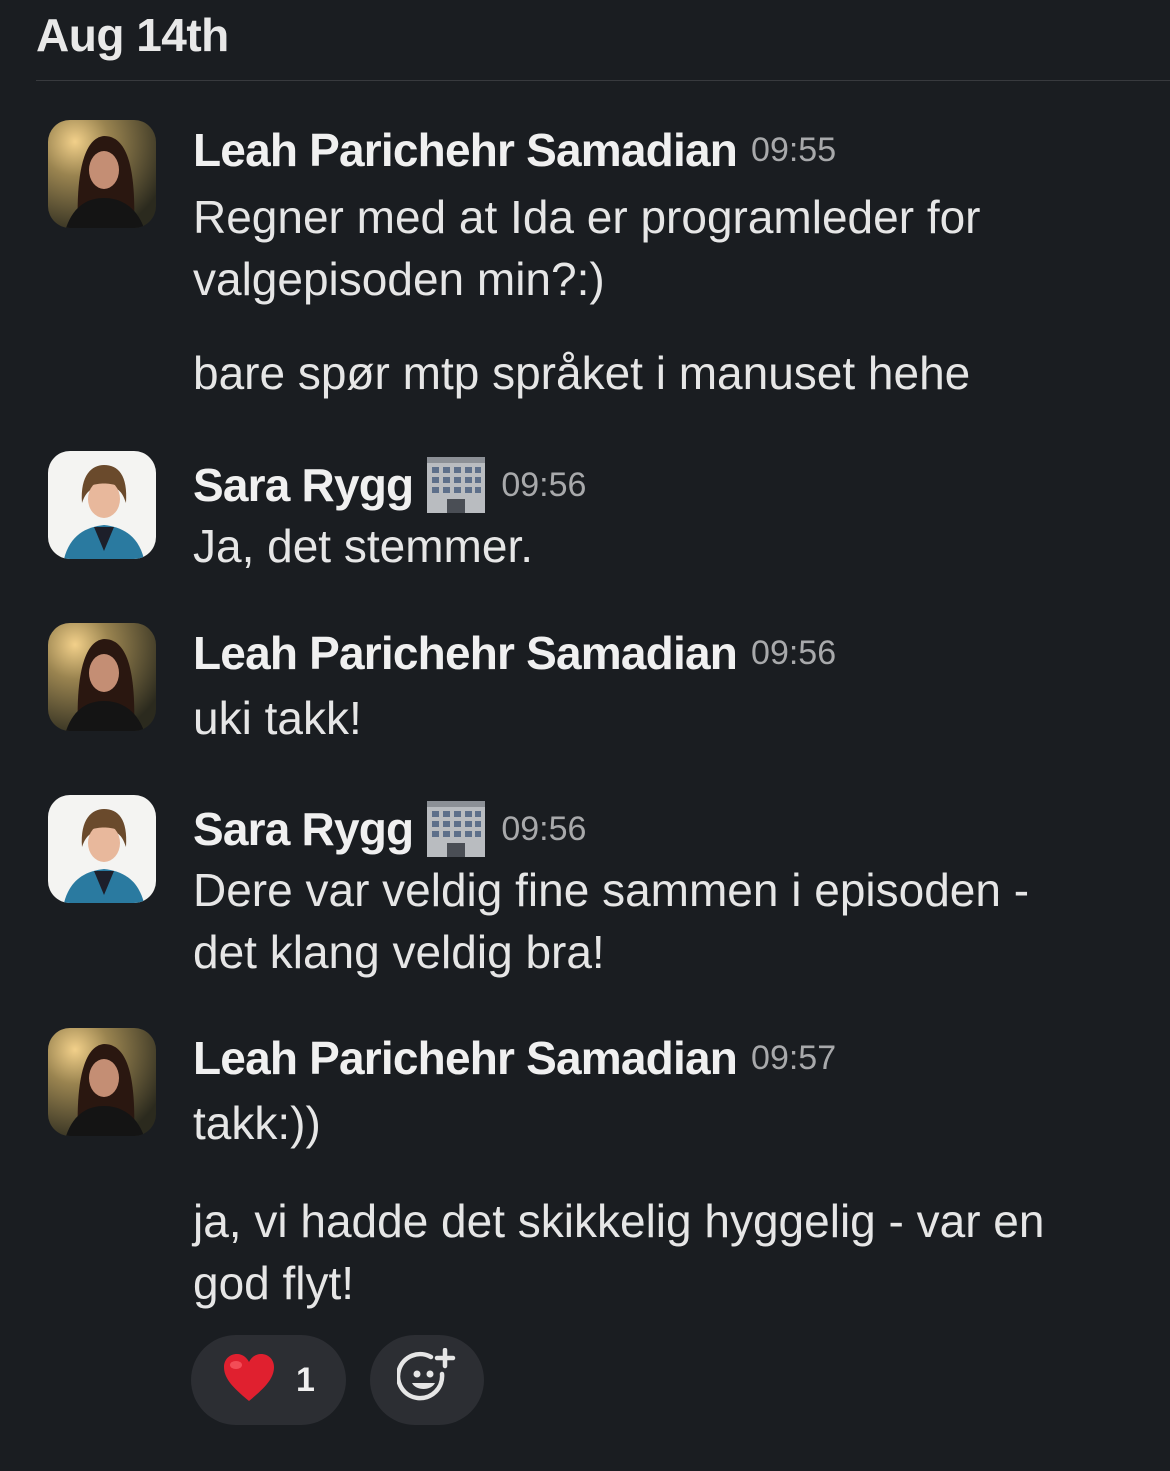 This screenshot has height=1471, width=1170. I want to click on date-divider, so click(603, 80).